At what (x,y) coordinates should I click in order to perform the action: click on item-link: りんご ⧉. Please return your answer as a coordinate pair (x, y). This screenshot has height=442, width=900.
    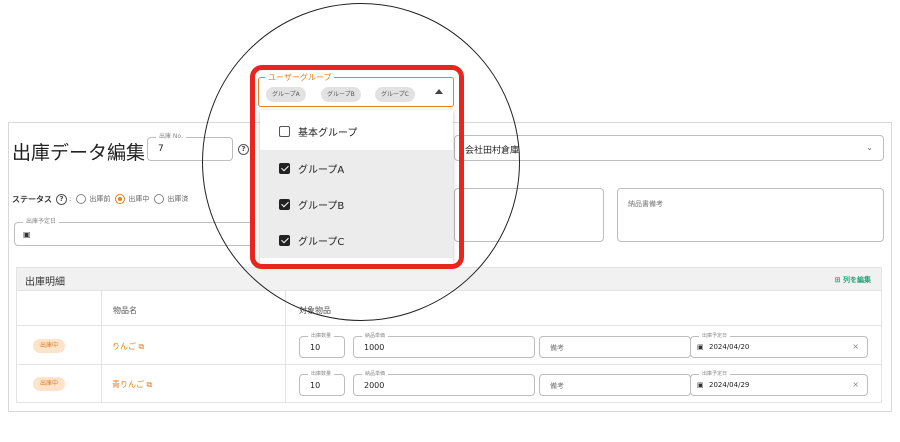
    Looking at the image, I should click on (128, 346).